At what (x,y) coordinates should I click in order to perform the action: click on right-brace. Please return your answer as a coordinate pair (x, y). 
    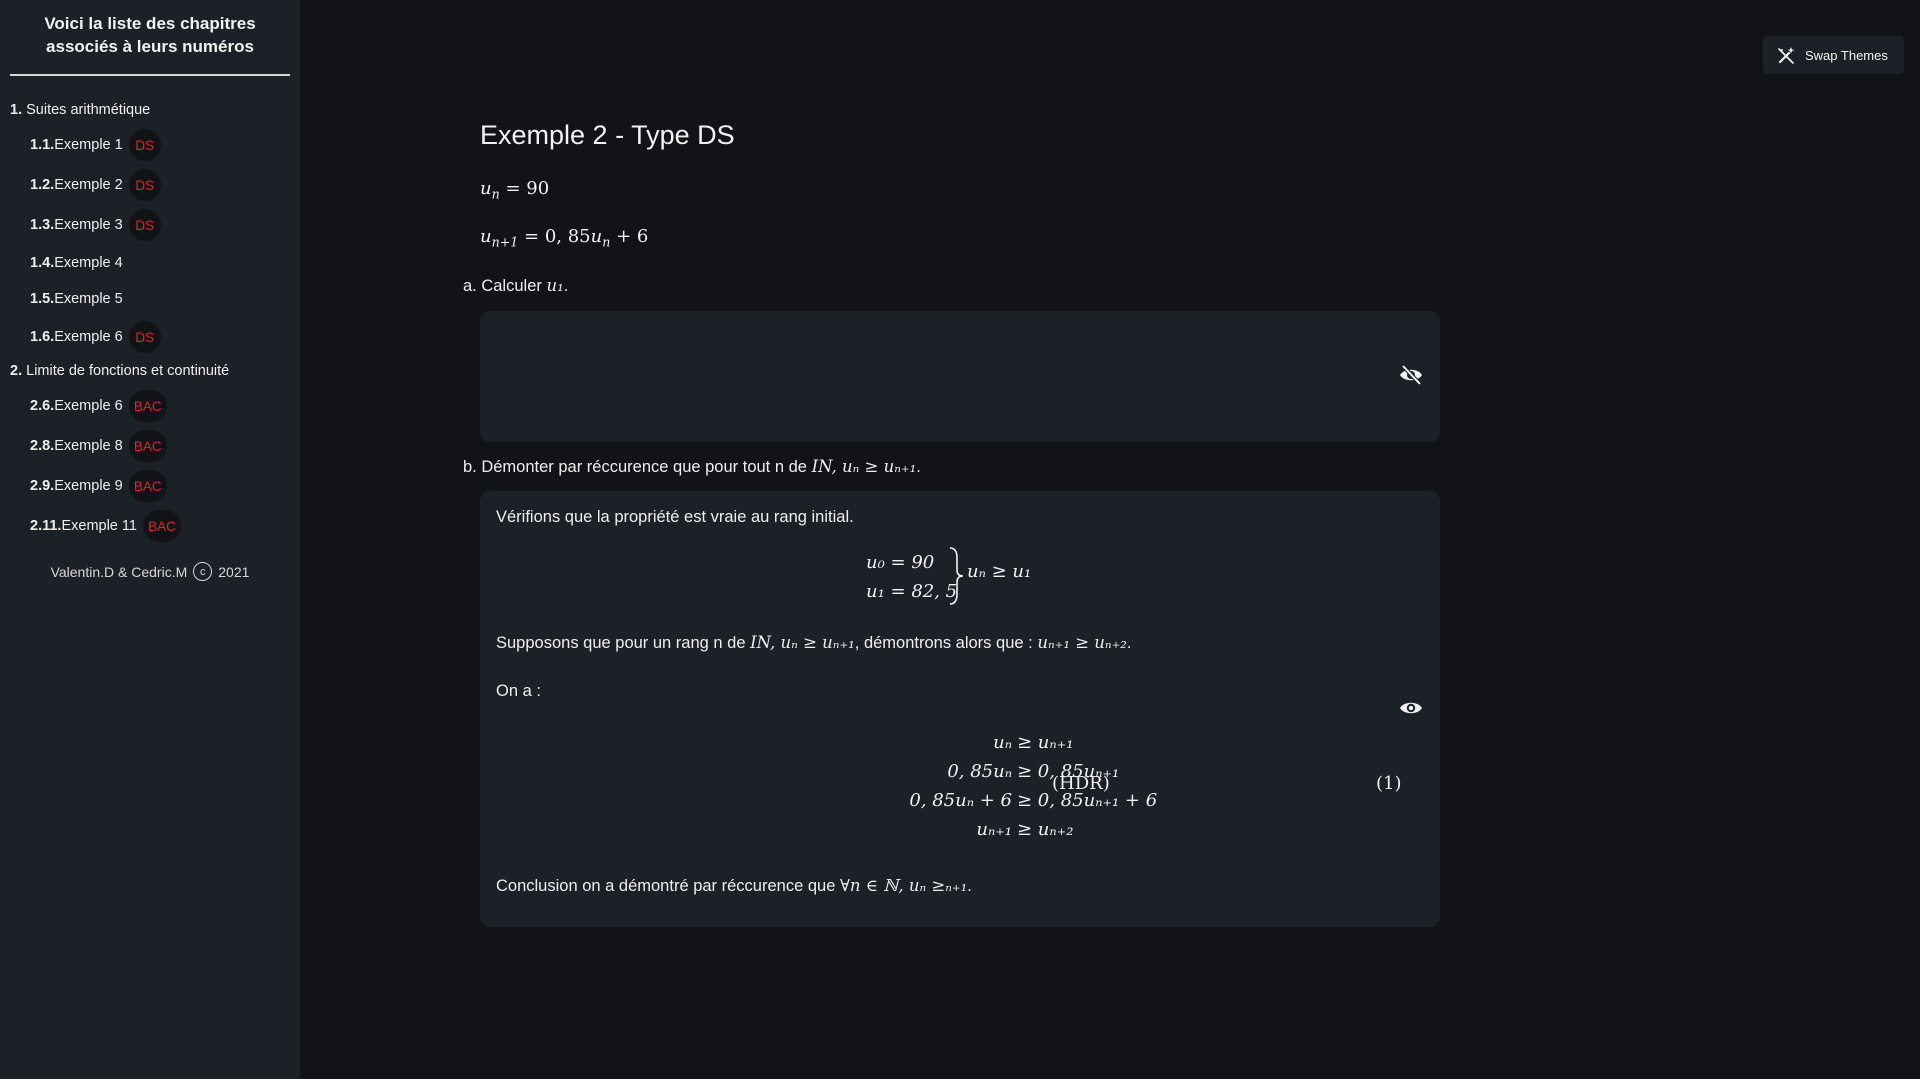
    Looking at the image, I should click on (956, 576).